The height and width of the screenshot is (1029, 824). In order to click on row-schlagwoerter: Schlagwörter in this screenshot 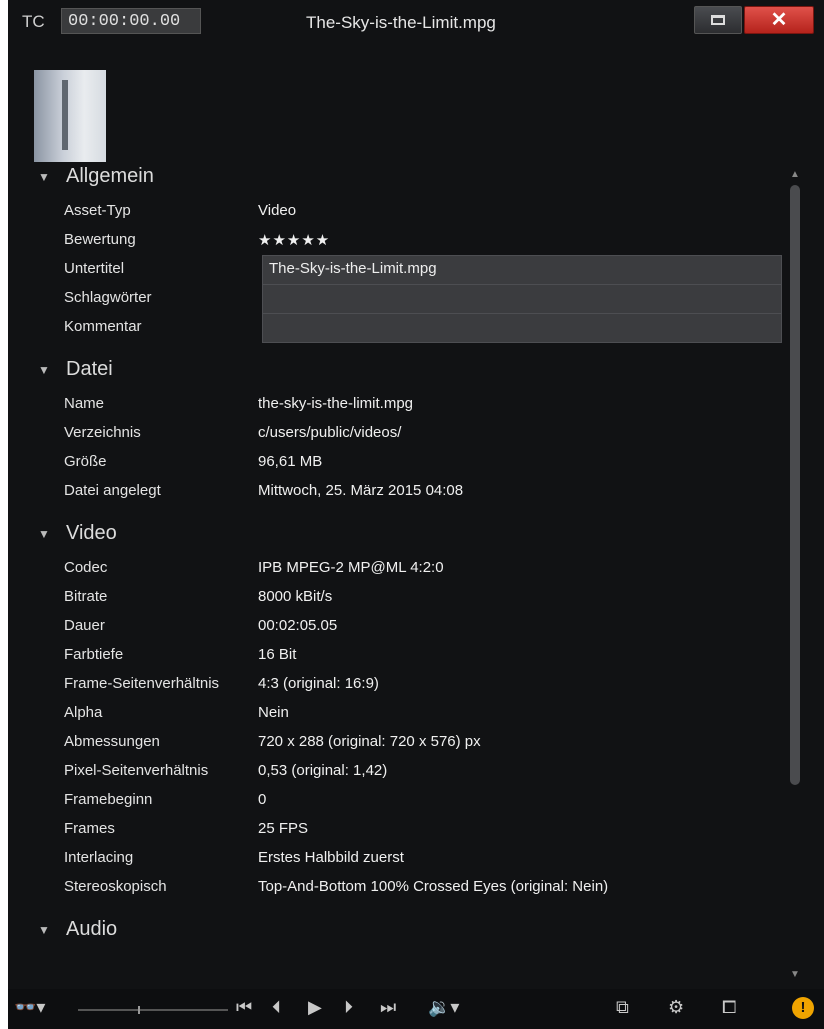, I will do `click(397, 299)`.